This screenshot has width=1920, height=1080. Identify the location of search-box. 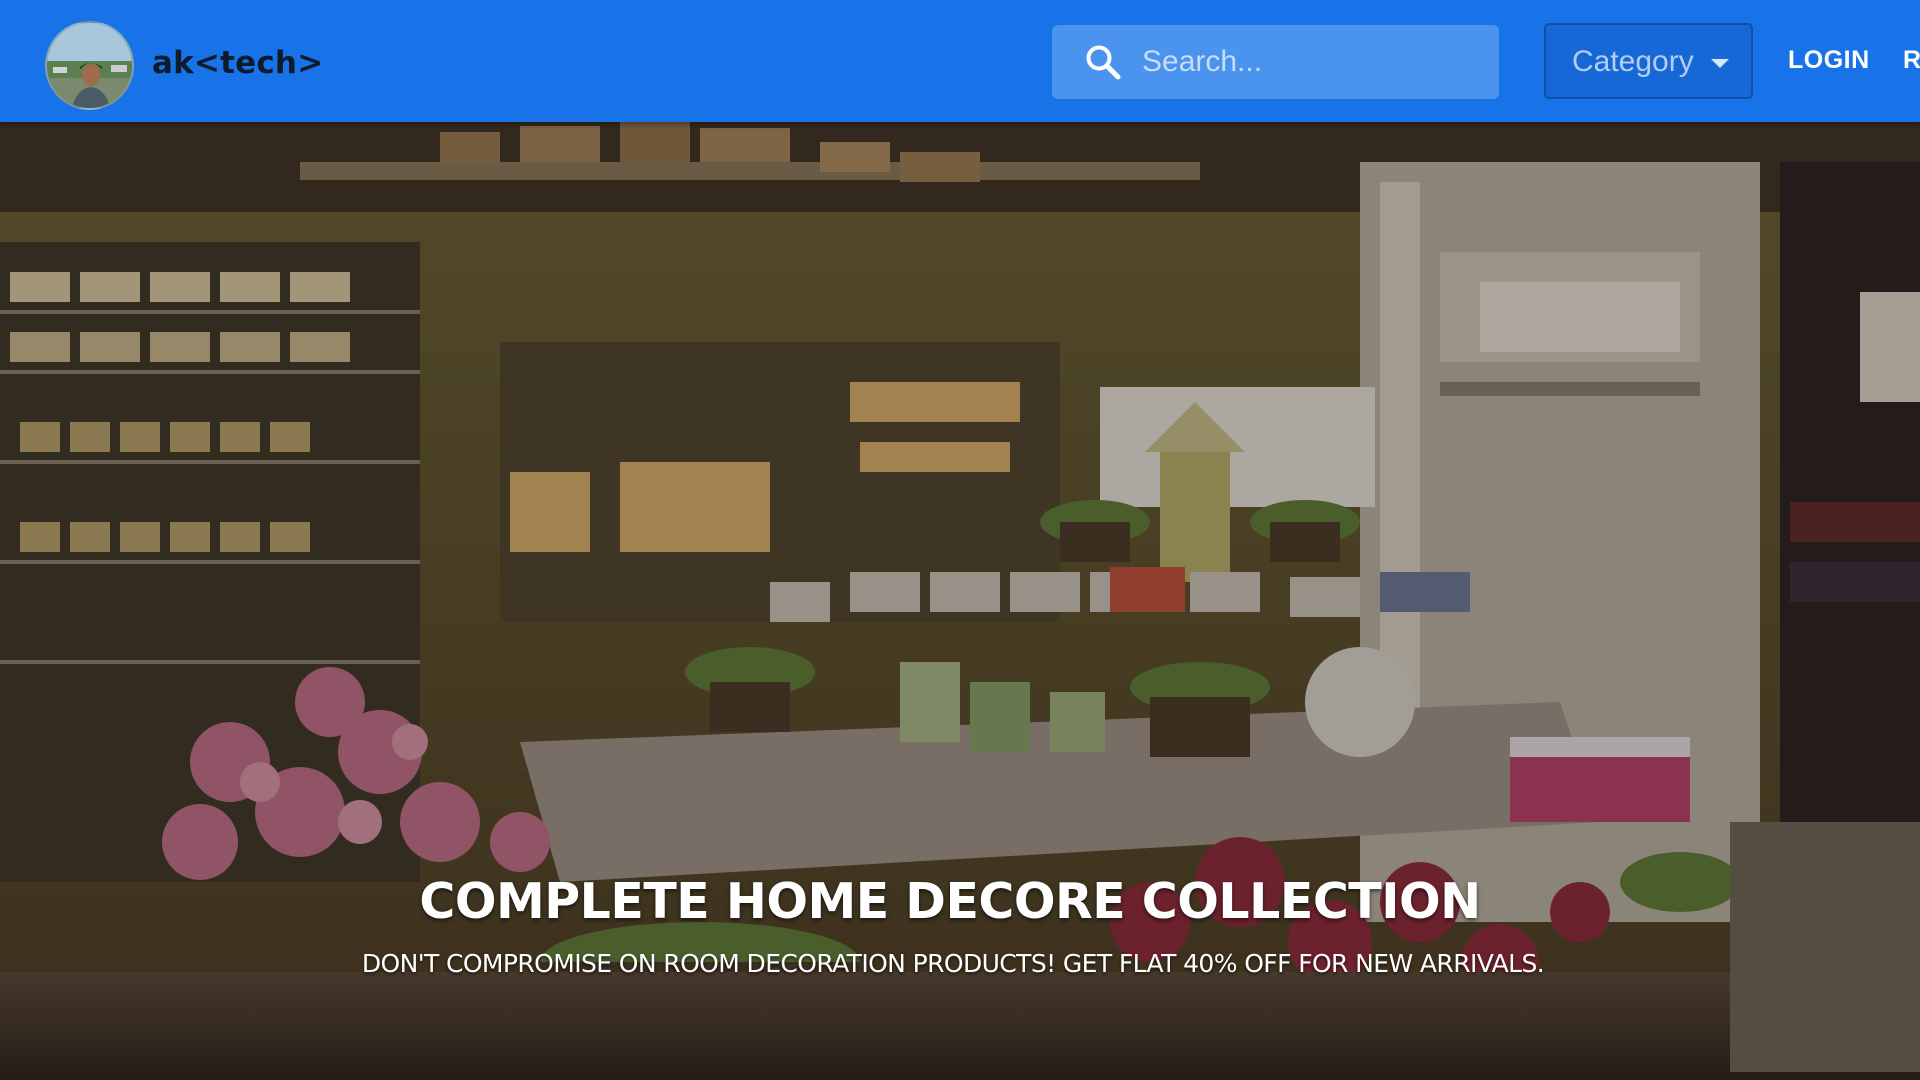
(1275, 62).